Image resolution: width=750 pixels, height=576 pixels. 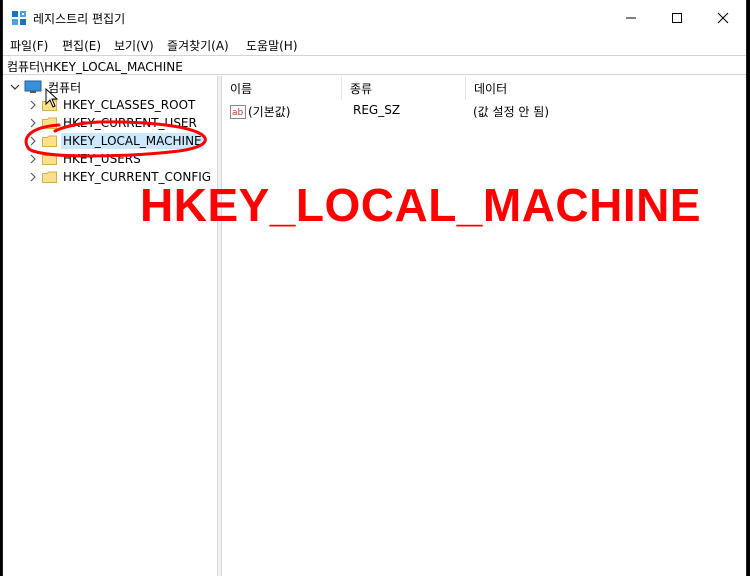 What do you see at coordinates (19, 18) in the screenshot?
I see `registry-icon` at bounding box center [19, 18].